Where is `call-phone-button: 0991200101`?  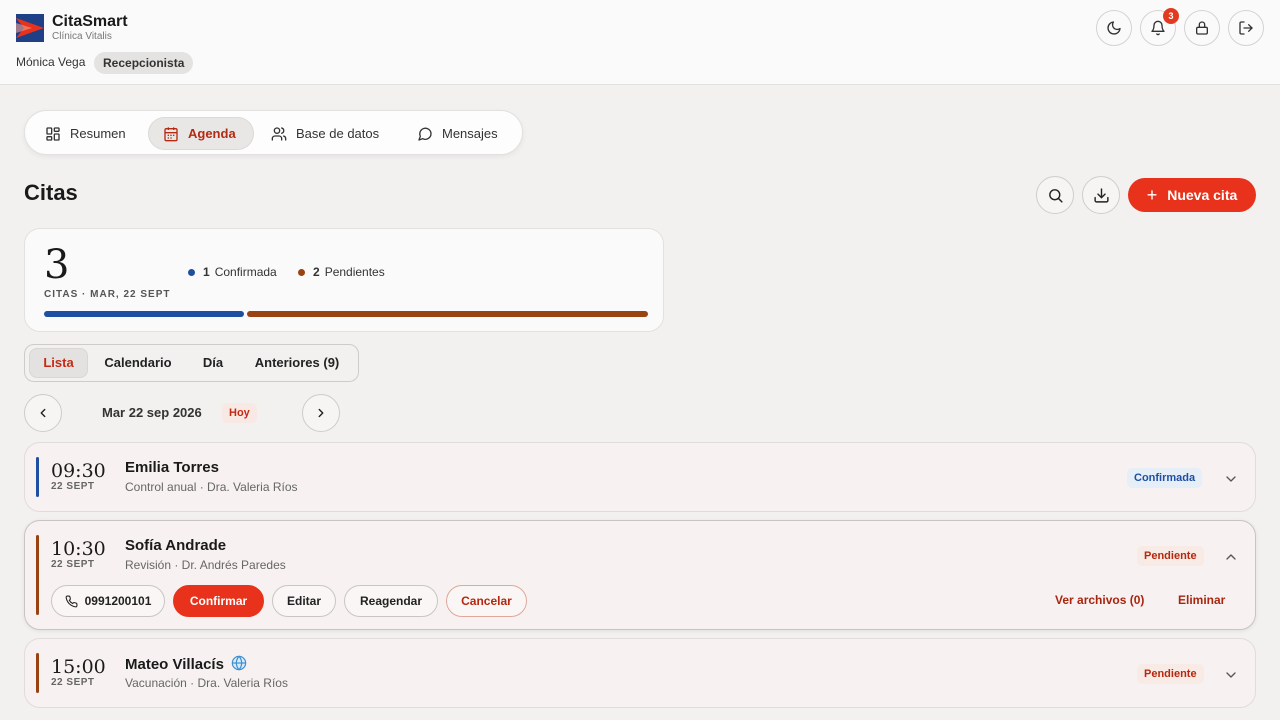
call-phone-button: 0991200101 is located at coordinates (108, 601).